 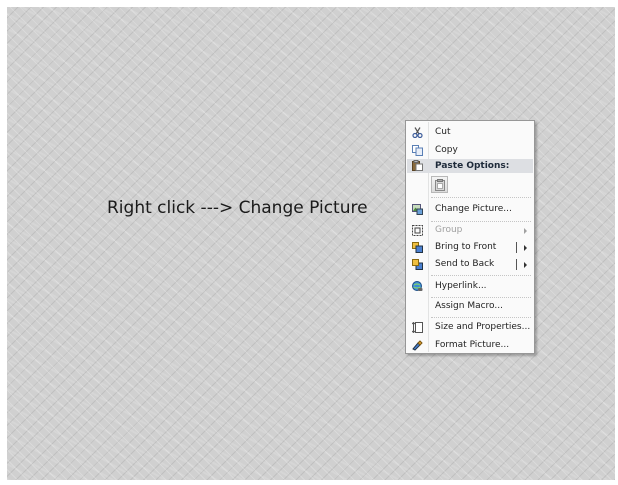 I want to click on paste-options-label: Paste Options:, so click(x=472, y=166).